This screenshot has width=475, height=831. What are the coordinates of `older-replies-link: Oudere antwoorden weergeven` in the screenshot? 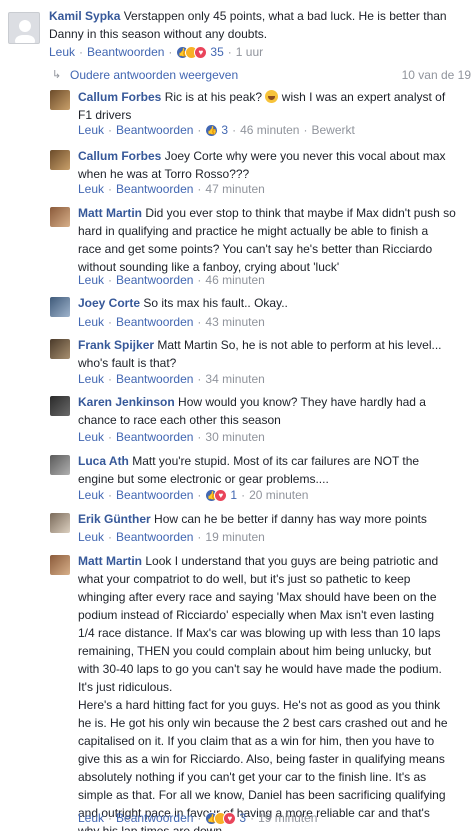 It's located at (154, 75).